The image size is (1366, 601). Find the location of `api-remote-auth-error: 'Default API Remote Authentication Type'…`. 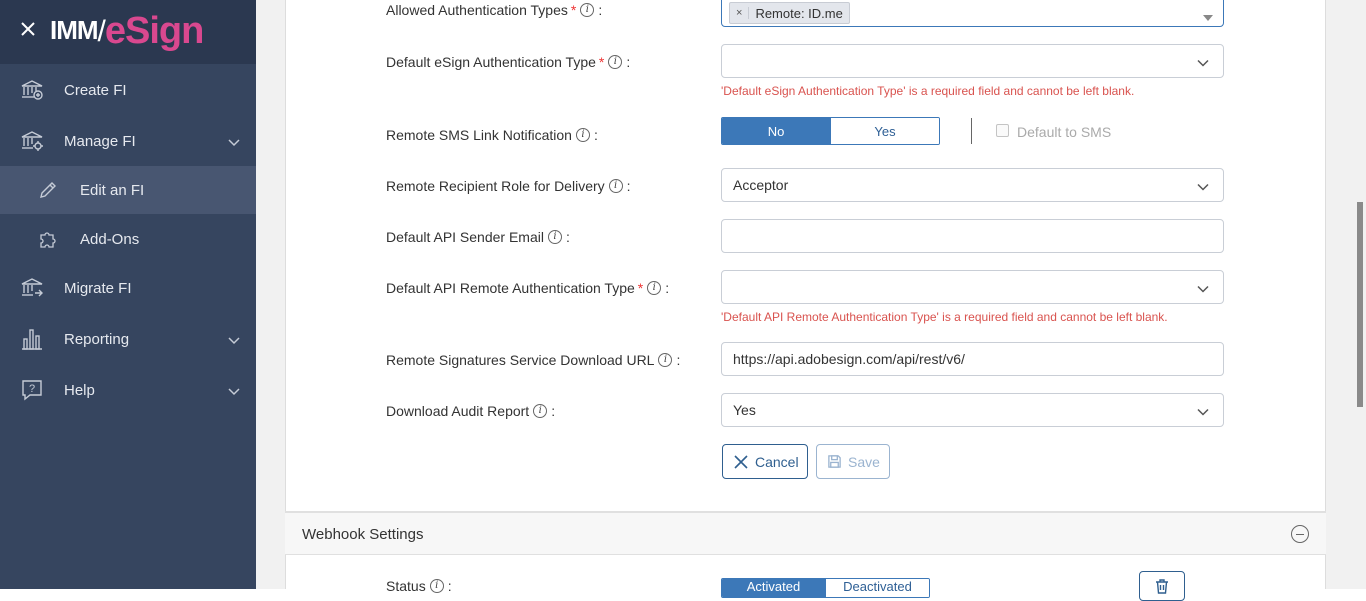

api-remote-auth-error: 'Default API Remote Authentication Type'… is located at coordinates (944, 317).